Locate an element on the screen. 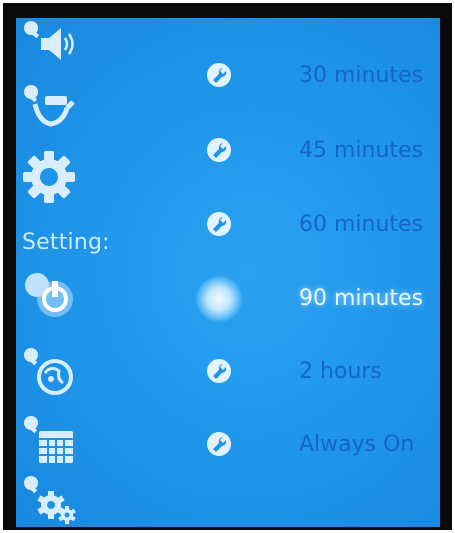  radio-45-minutes is located at coordinates (219, 150).